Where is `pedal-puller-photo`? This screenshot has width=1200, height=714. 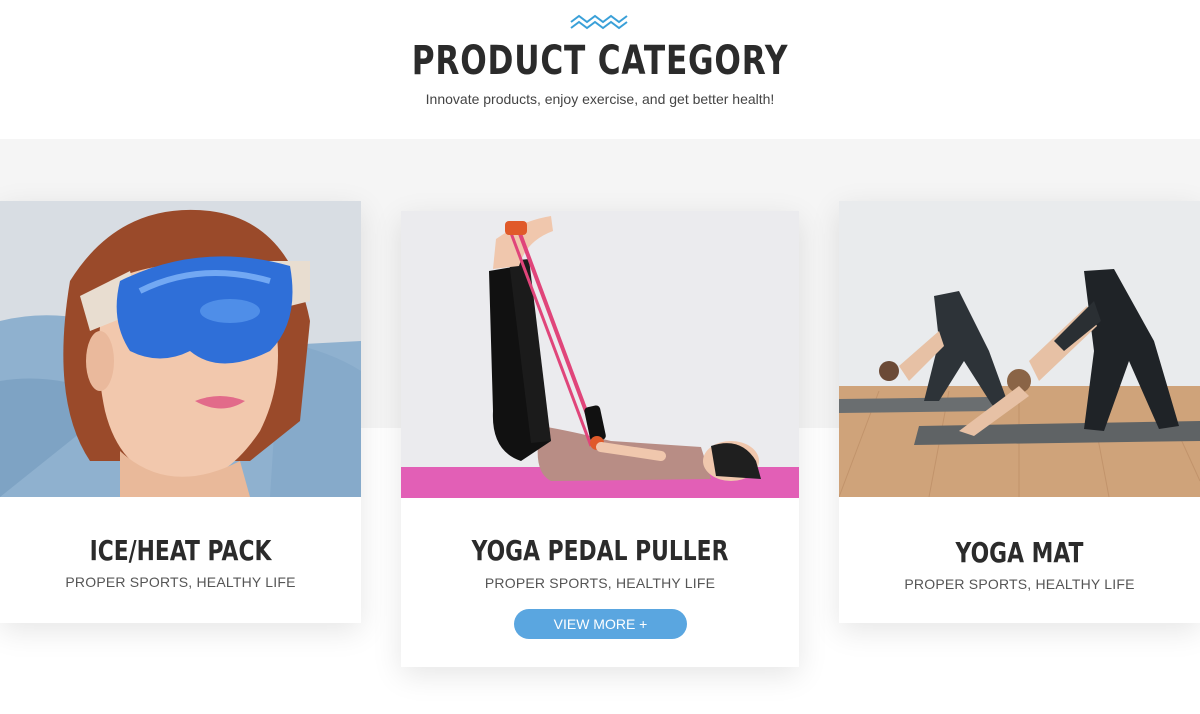 pedal-puller-photo is located at coordinates (600, 354).